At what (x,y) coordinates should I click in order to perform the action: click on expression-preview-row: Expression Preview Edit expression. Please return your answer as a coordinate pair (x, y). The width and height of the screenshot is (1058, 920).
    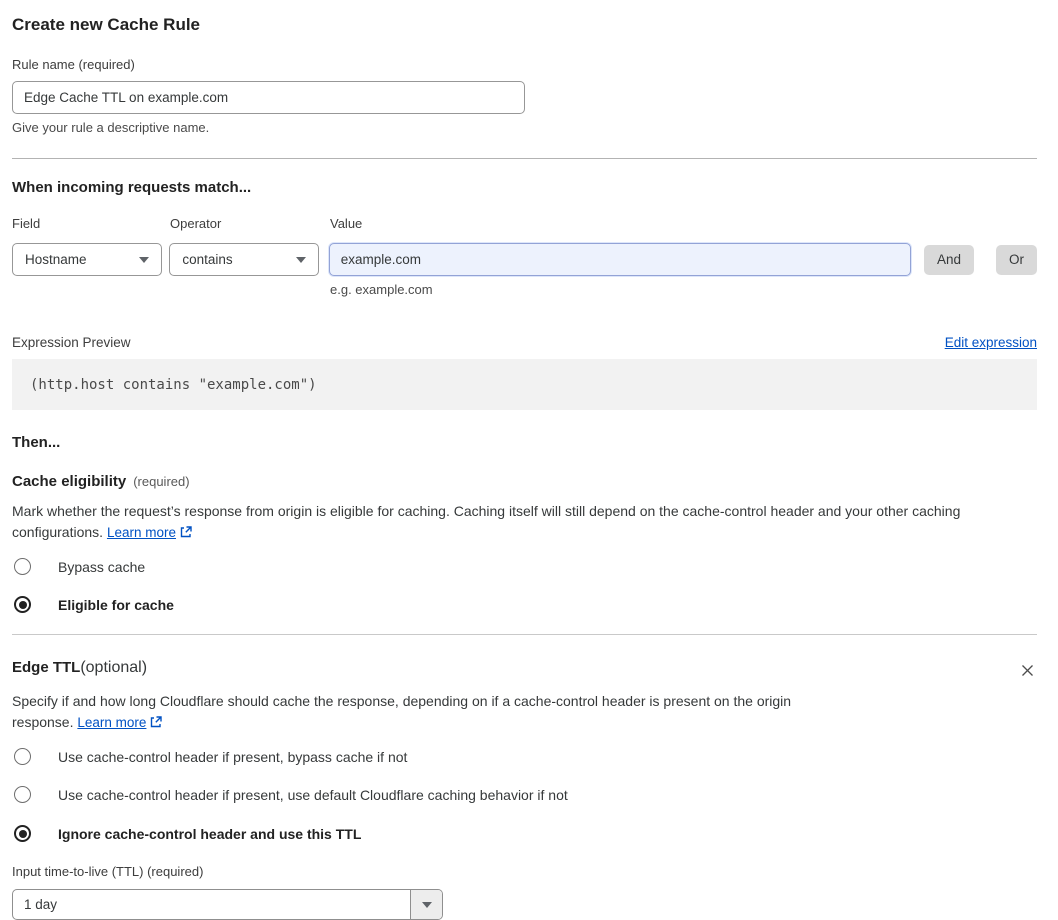
    Looking at the image, I should click on (524, 342).